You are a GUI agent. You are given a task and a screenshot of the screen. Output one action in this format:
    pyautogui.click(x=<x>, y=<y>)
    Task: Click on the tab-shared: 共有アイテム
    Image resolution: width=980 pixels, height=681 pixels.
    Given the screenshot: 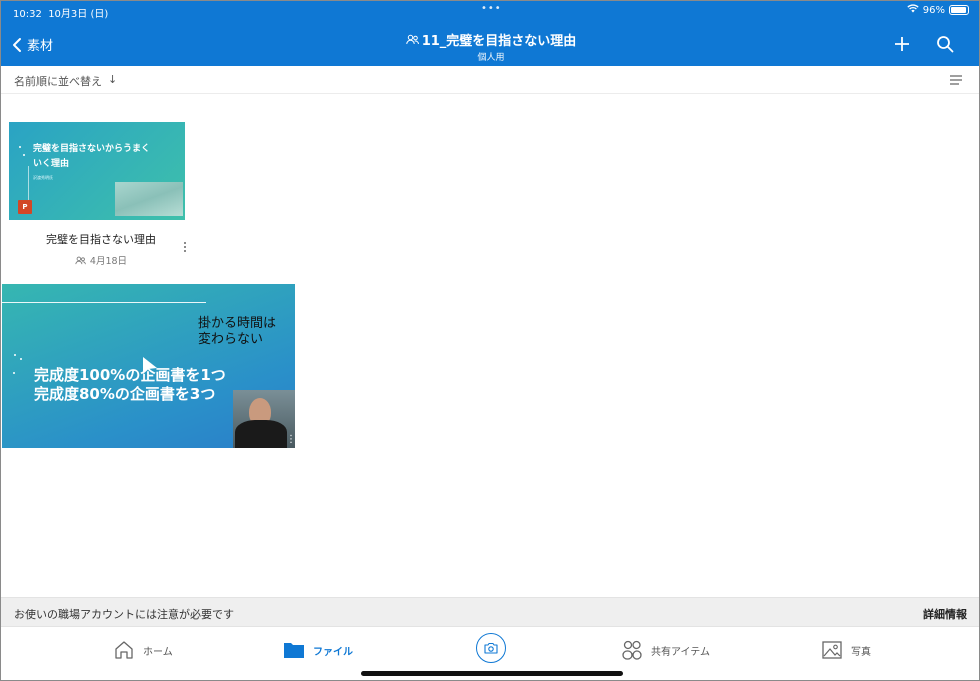 What is the action you would take?
    pyautogui.click(x=665, y=650)
    